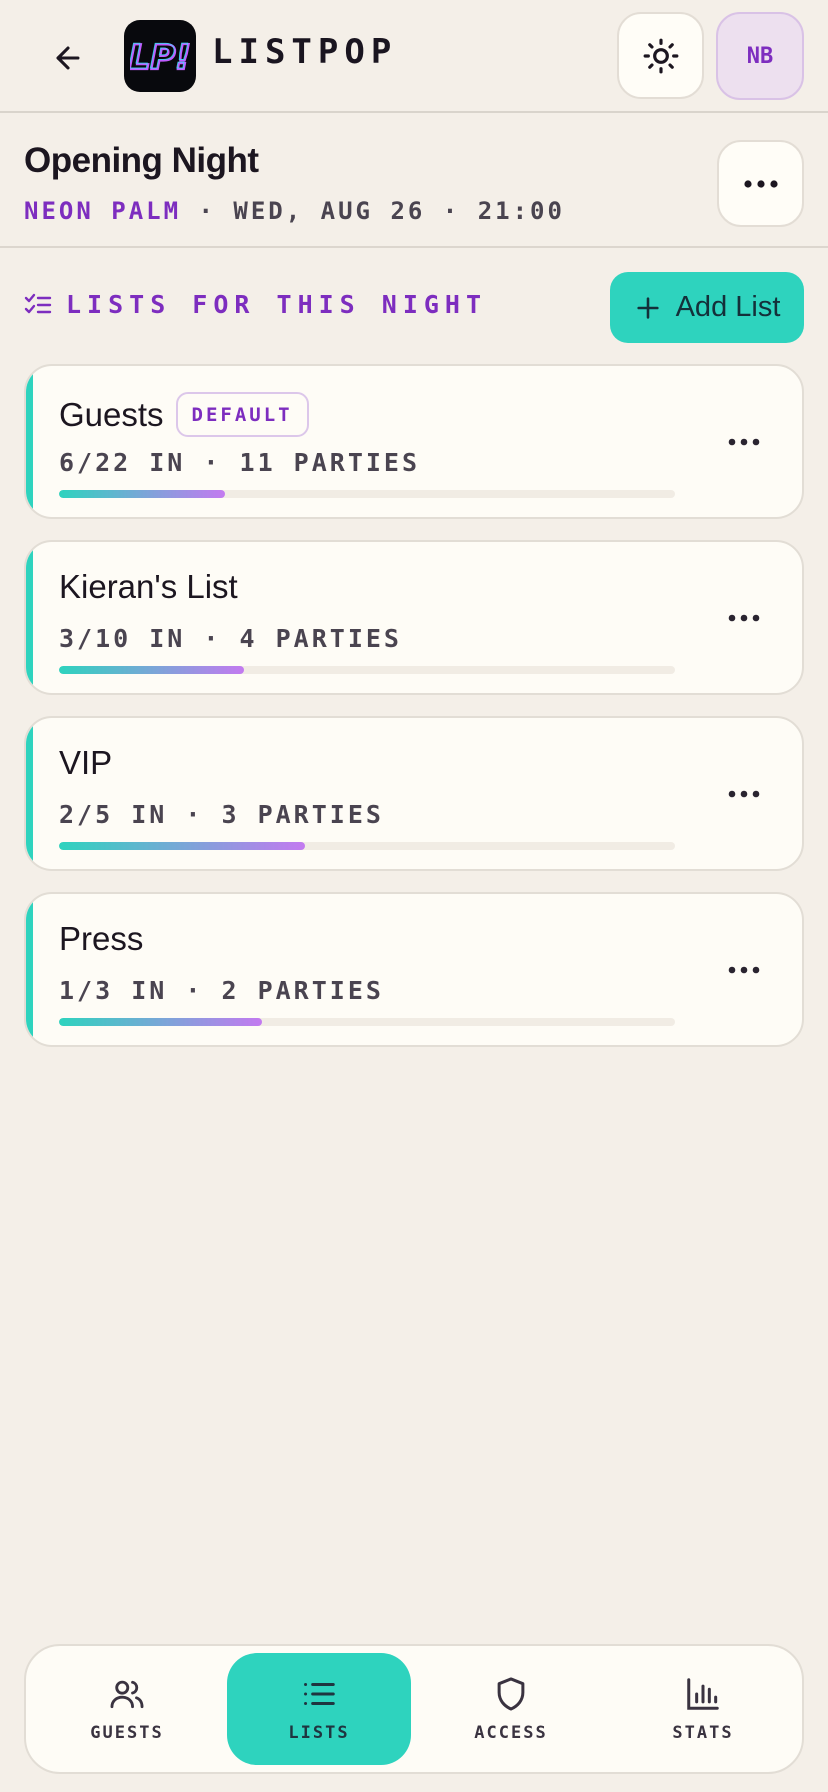 This screenshot has height=1792, width=828. I want to click on section-title: LISTS FOR THIS NIGHT, so click(277, 304).